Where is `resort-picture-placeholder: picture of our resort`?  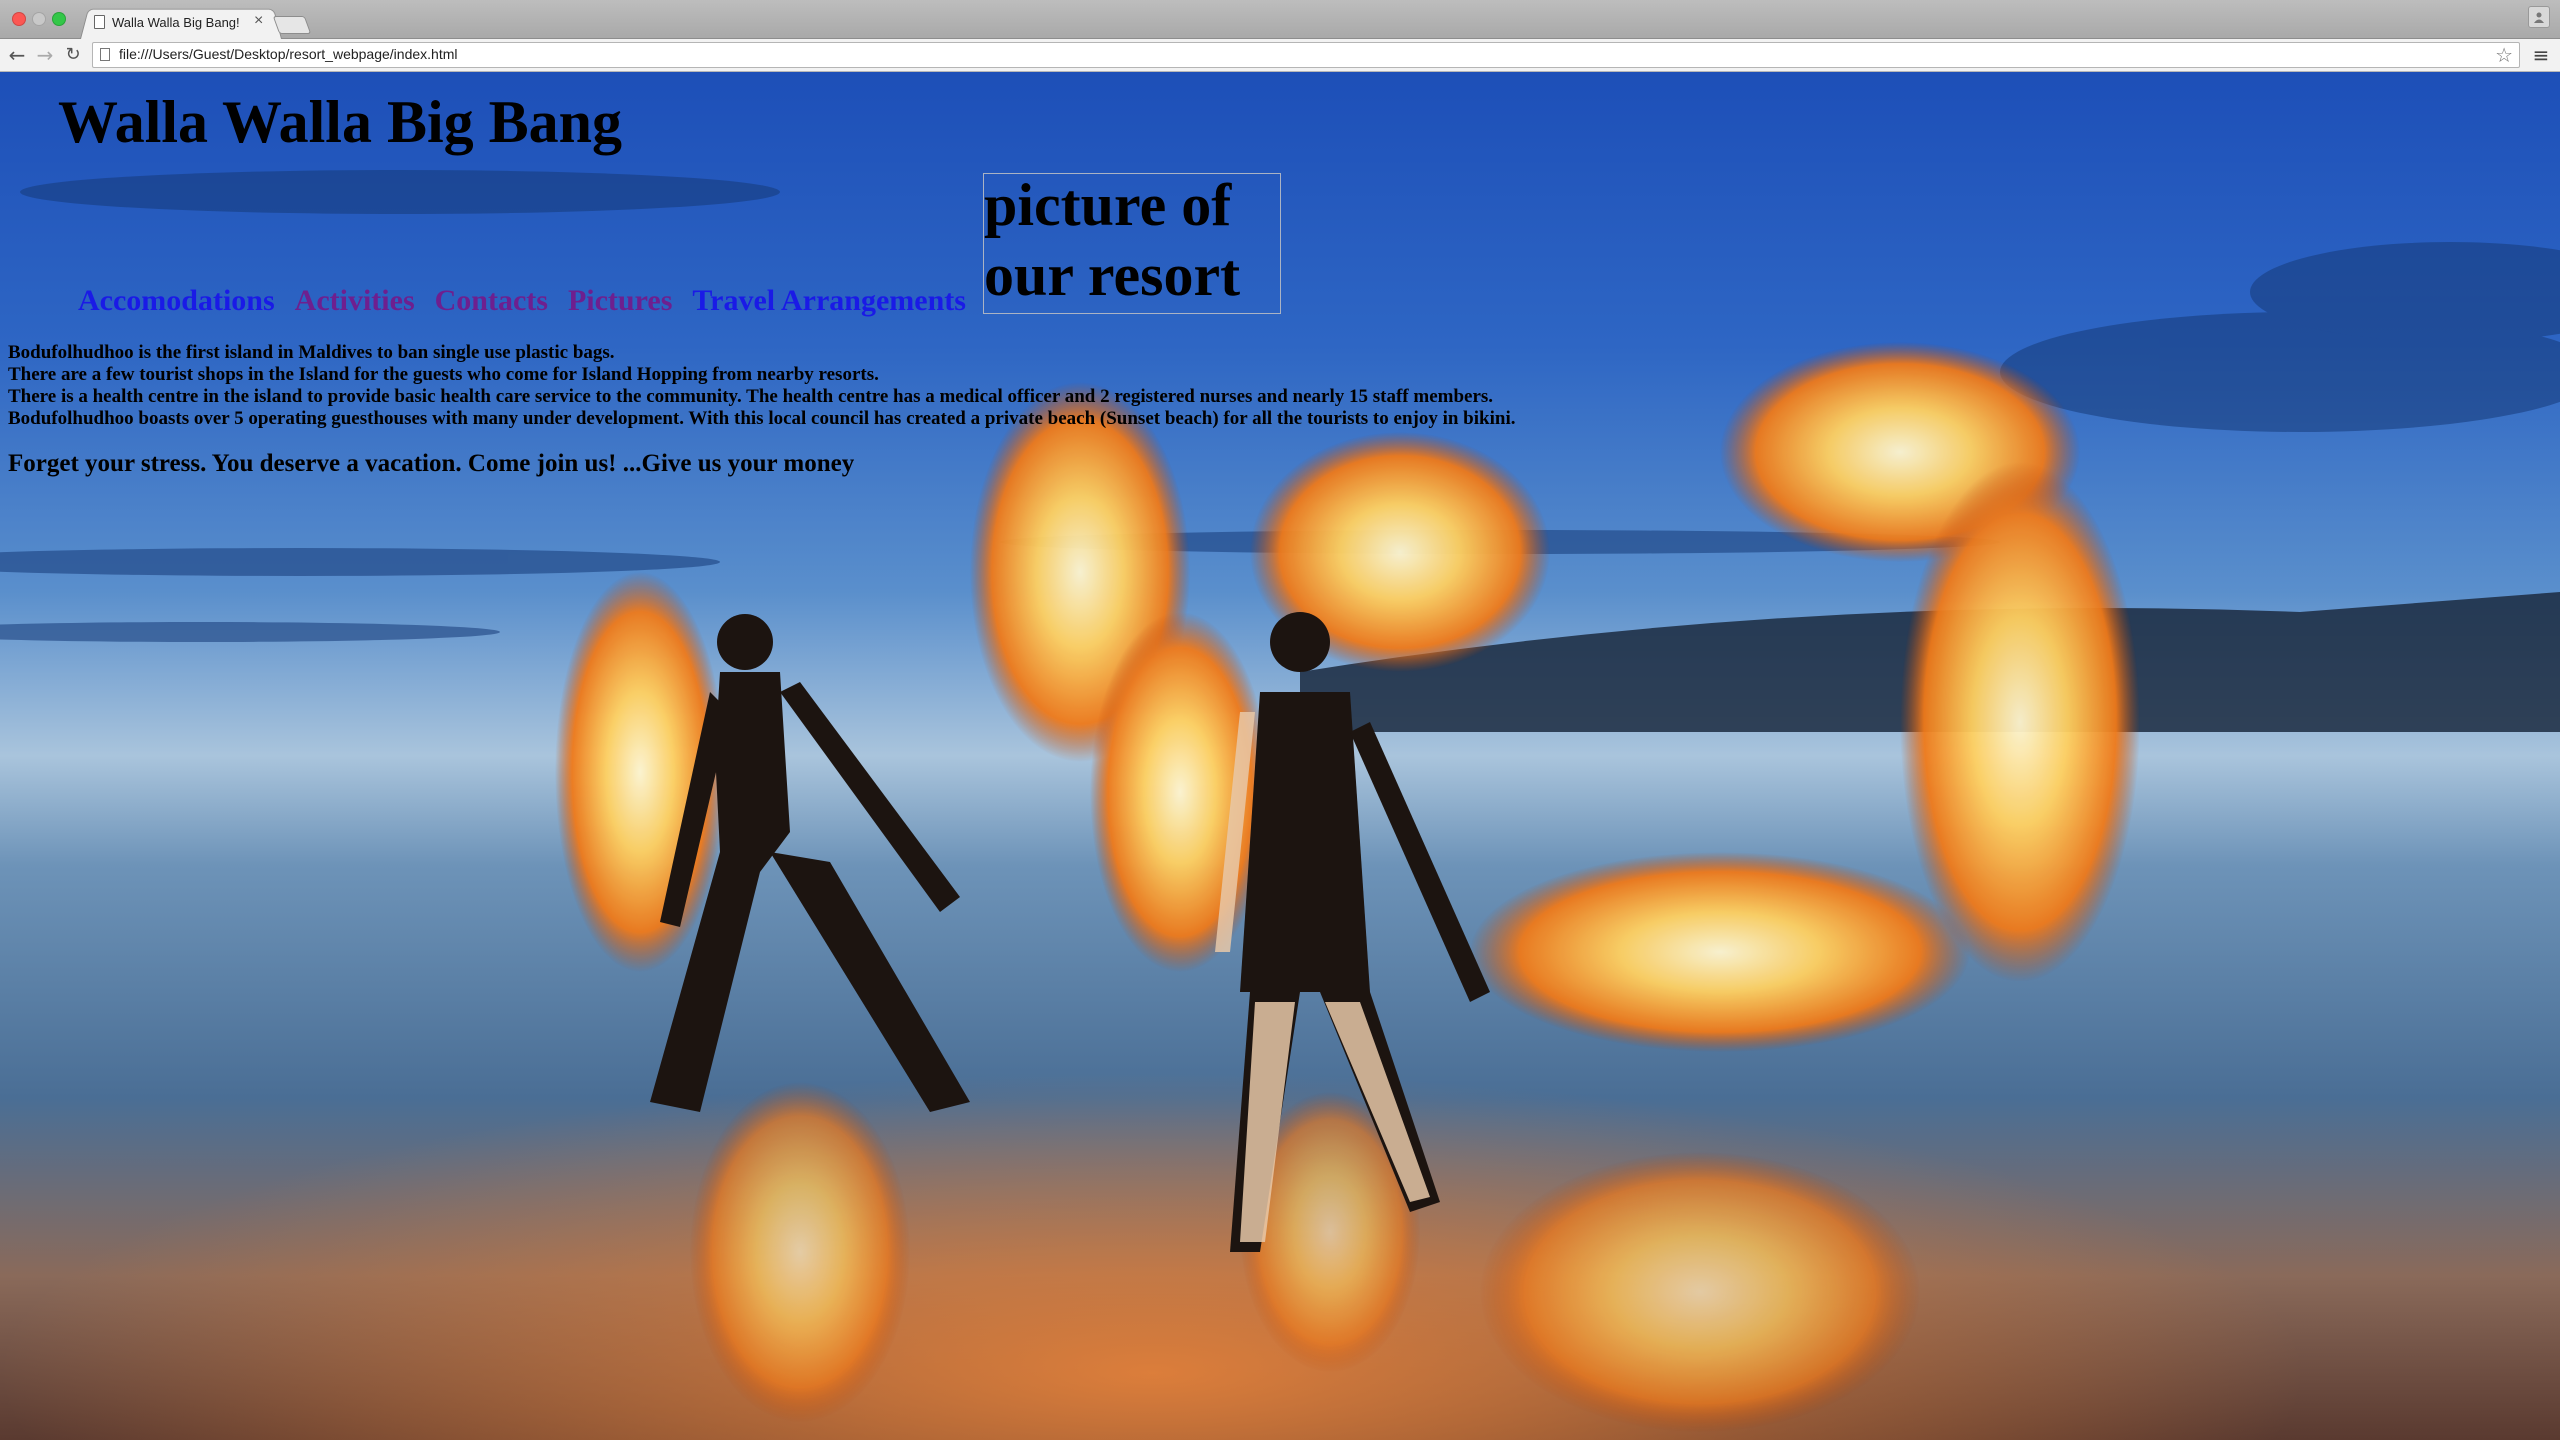 resort-picture-placeholder: picture of our resort is located at coordinates (1132, 243).